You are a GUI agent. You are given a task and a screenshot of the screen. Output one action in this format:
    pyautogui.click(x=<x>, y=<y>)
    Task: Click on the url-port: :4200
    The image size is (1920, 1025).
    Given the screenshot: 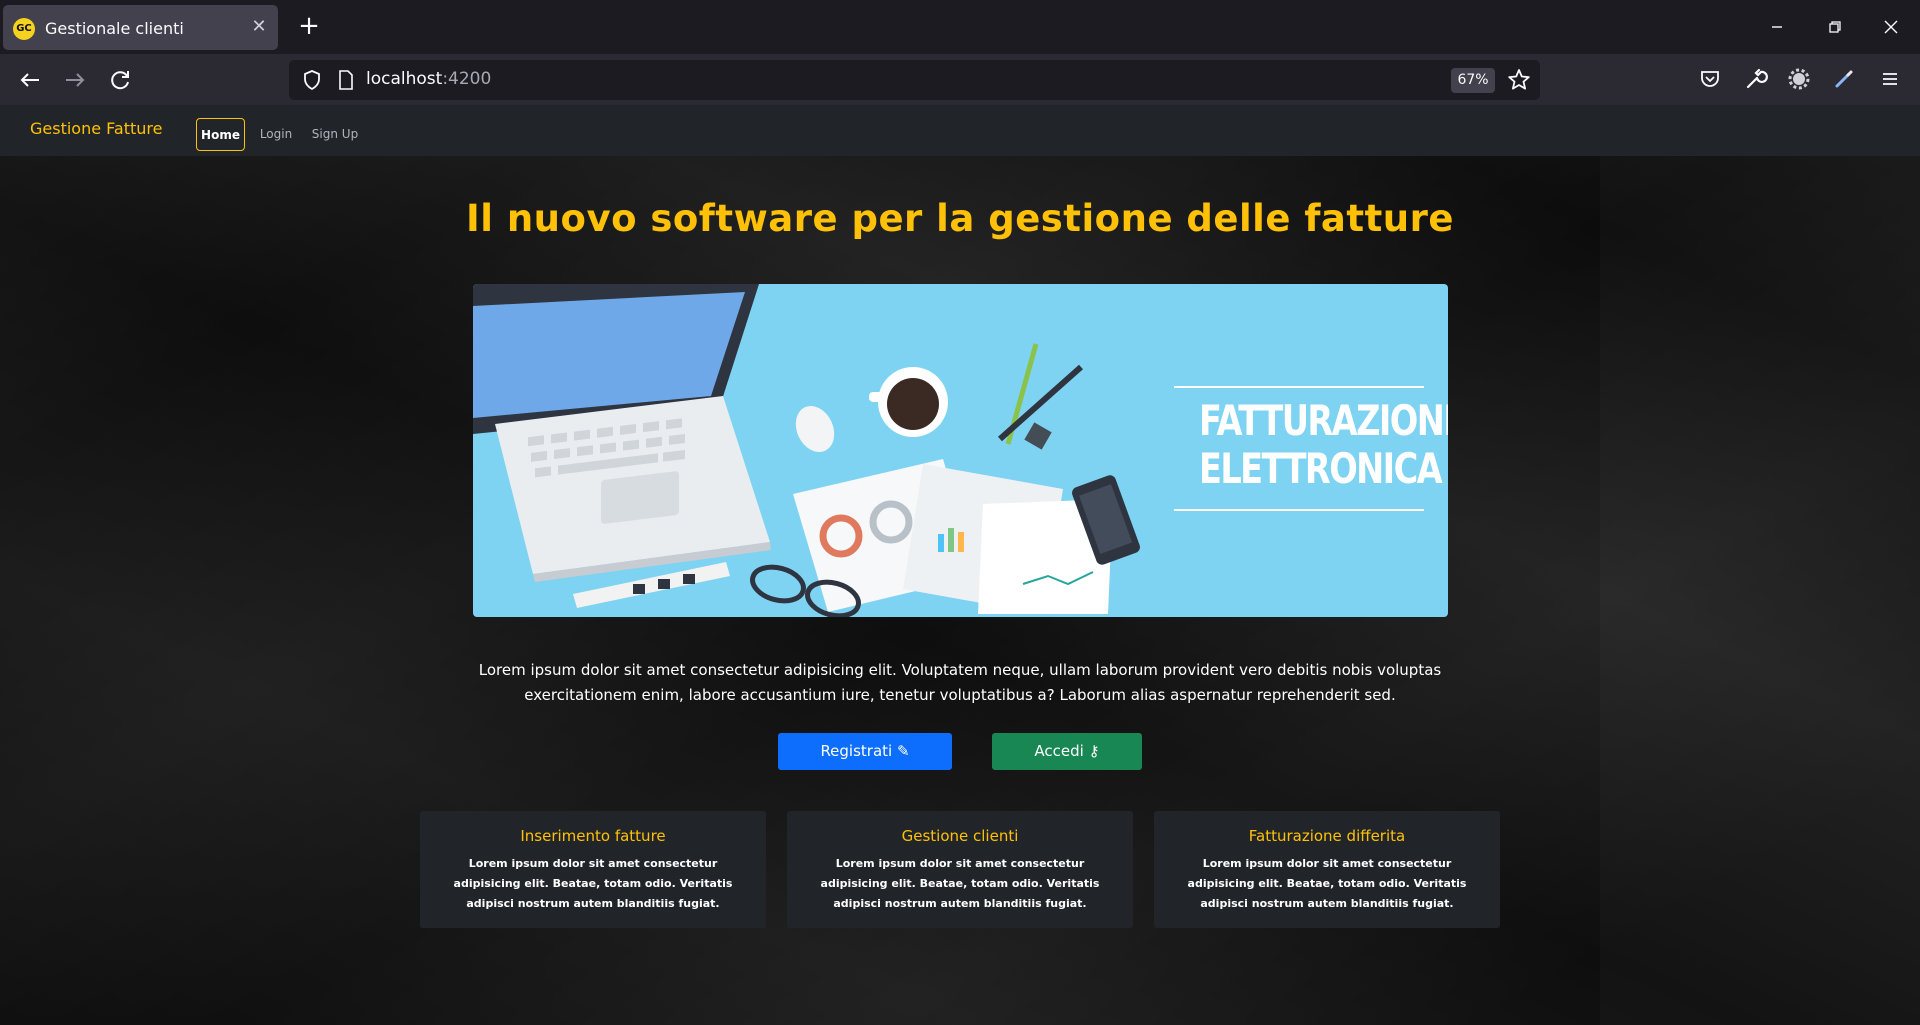 What is the action you would take?
    pyautogui.click(x=467, y=79)
    